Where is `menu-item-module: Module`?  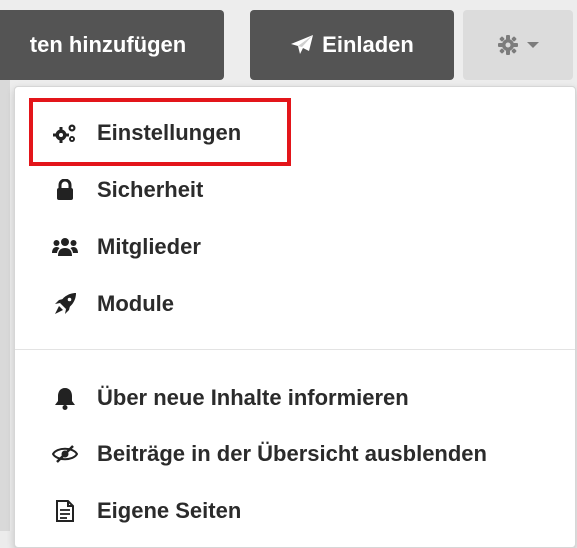 menu-item-module: Module is located at coordinates (295, 304).